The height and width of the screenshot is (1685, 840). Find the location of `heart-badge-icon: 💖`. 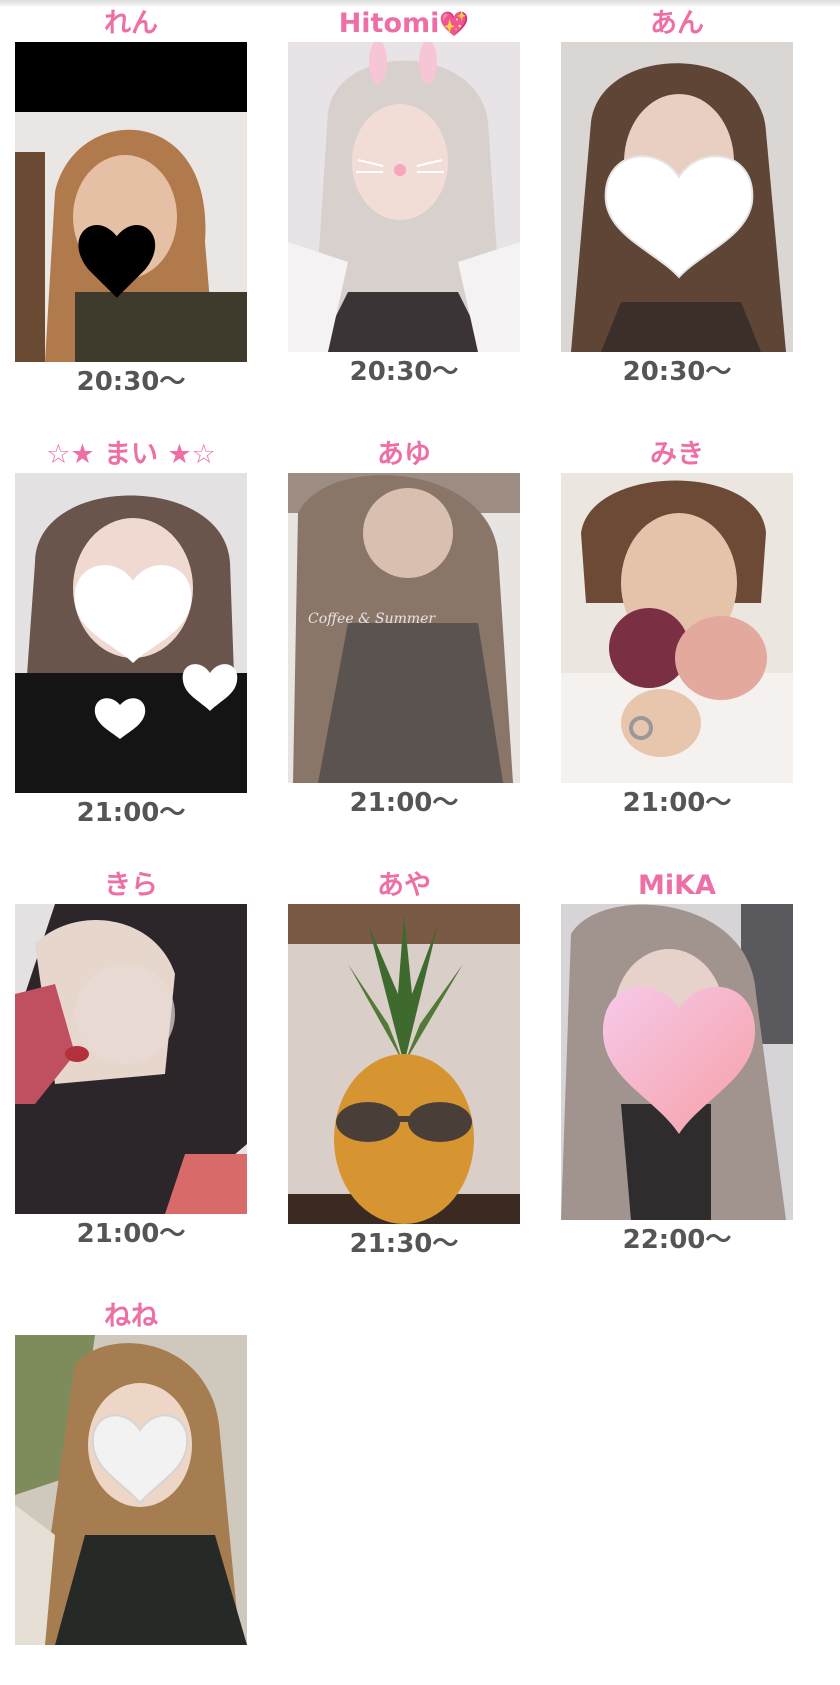

heart-badge-icon: 💖 is located at coordinates (454, 24).